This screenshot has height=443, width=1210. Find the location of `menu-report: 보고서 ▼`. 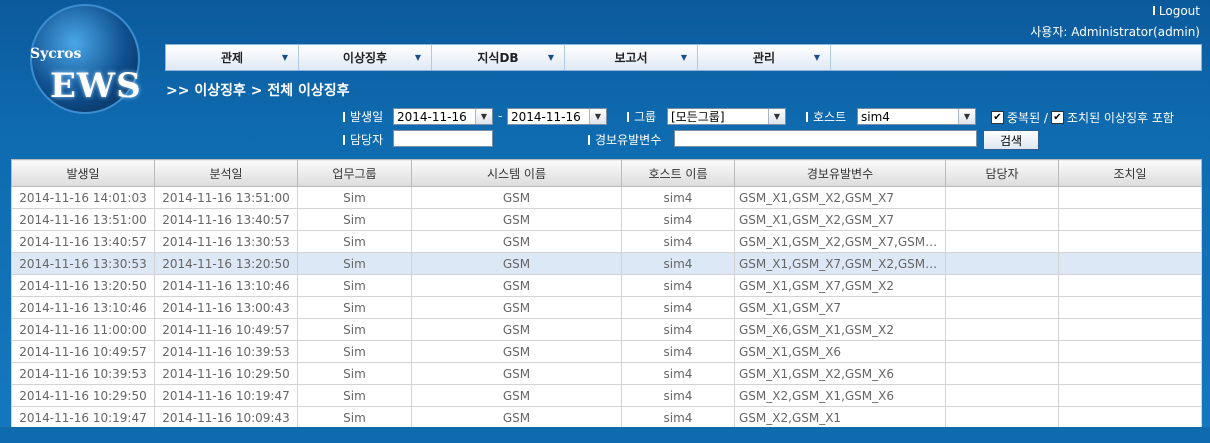

menu-report: 보고서 ▼ is located at coordinates (631, 57).